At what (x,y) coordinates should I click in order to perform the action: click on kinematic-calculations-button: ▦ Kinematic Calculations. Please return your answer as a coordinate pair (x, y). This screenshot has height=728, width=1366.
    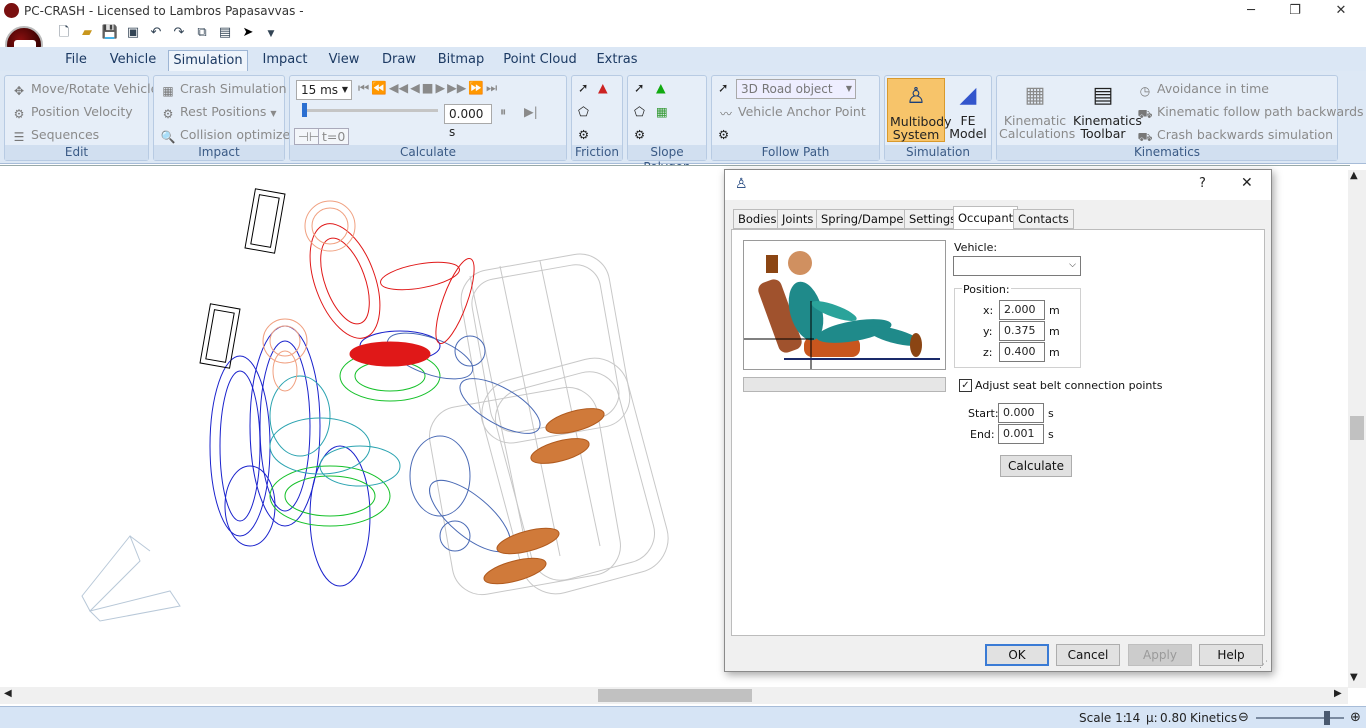
    Looking at the image, I should click on (1037, 110).